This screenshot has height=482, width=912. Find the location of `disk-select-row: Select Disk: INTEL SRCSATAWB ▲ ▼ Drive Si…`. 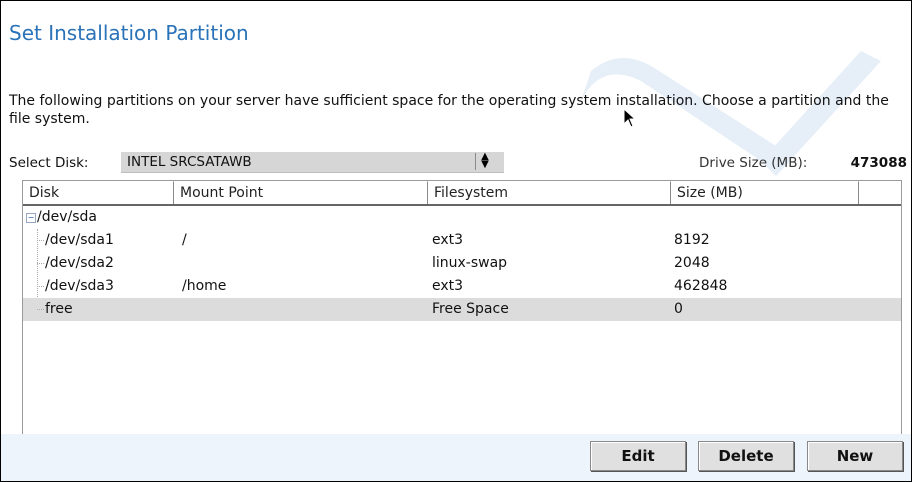

disk-select-row: Select Disk: INTEL SRCSATAWB ▲ ▼ Drive Si… is located at coordinates (458, 163).